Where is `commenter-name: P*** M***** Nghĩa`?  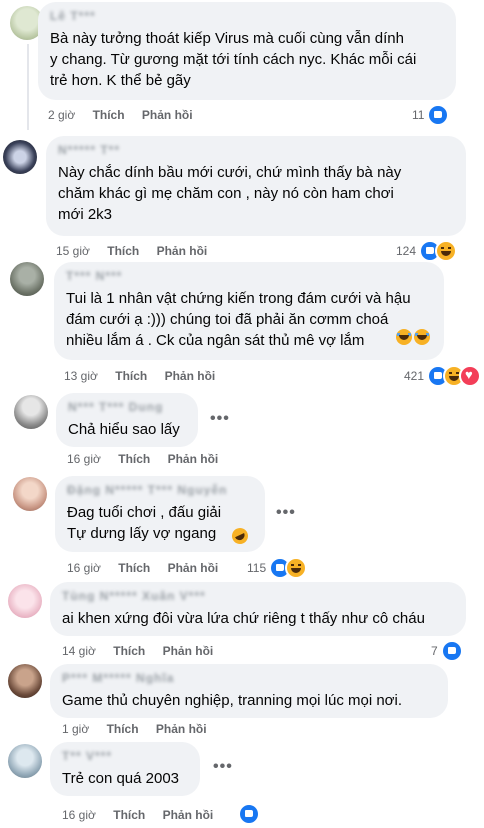 commenter-name: P*** M***** Nghĩa is located at coordinates (249, 678).